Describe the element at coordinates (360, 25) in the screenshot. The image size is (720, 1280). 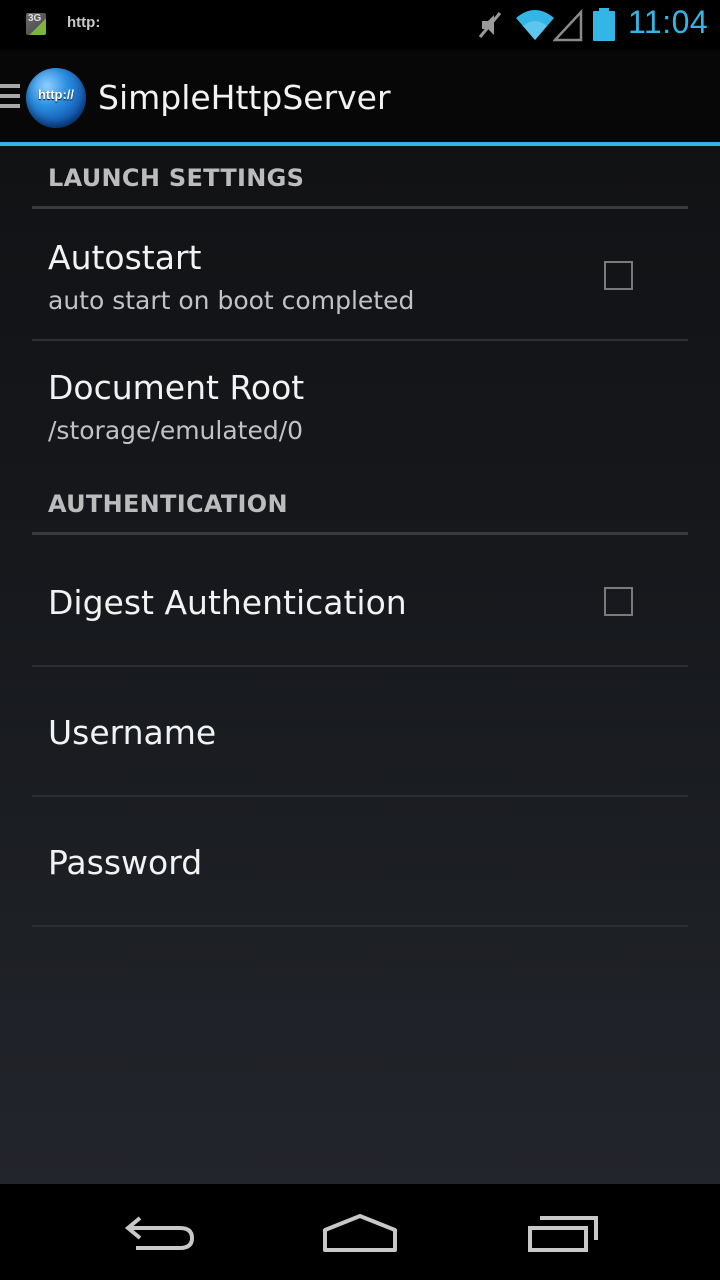
I see `status-bar: 3G http: 11:04` at that location.